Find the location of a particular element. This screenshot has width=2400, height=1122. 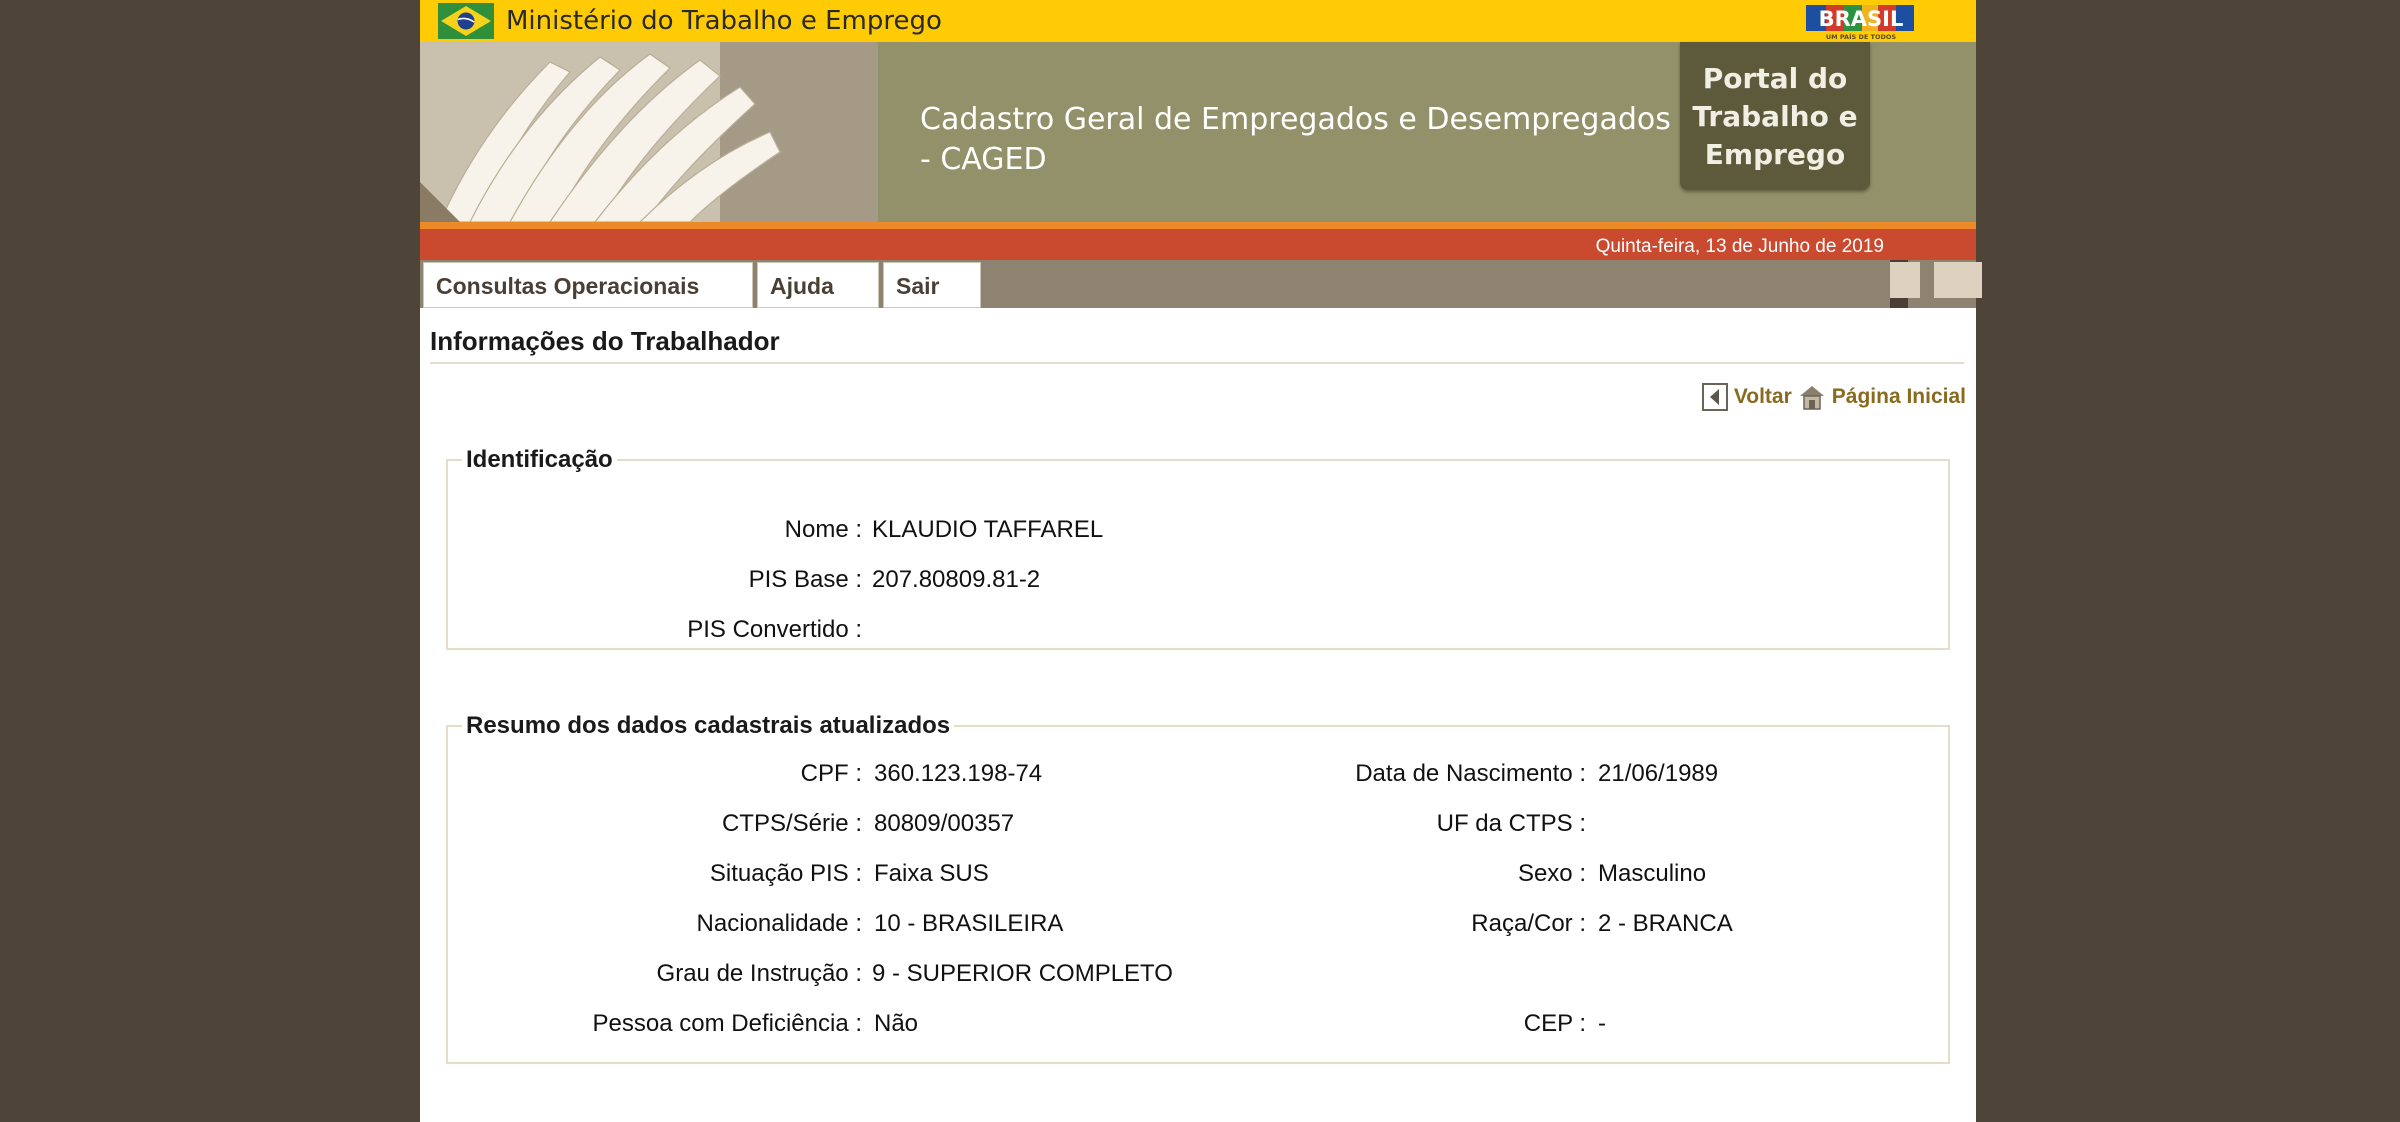

field-value: KLAUDIO TAFFAREL is located at coordinates (988, 529).